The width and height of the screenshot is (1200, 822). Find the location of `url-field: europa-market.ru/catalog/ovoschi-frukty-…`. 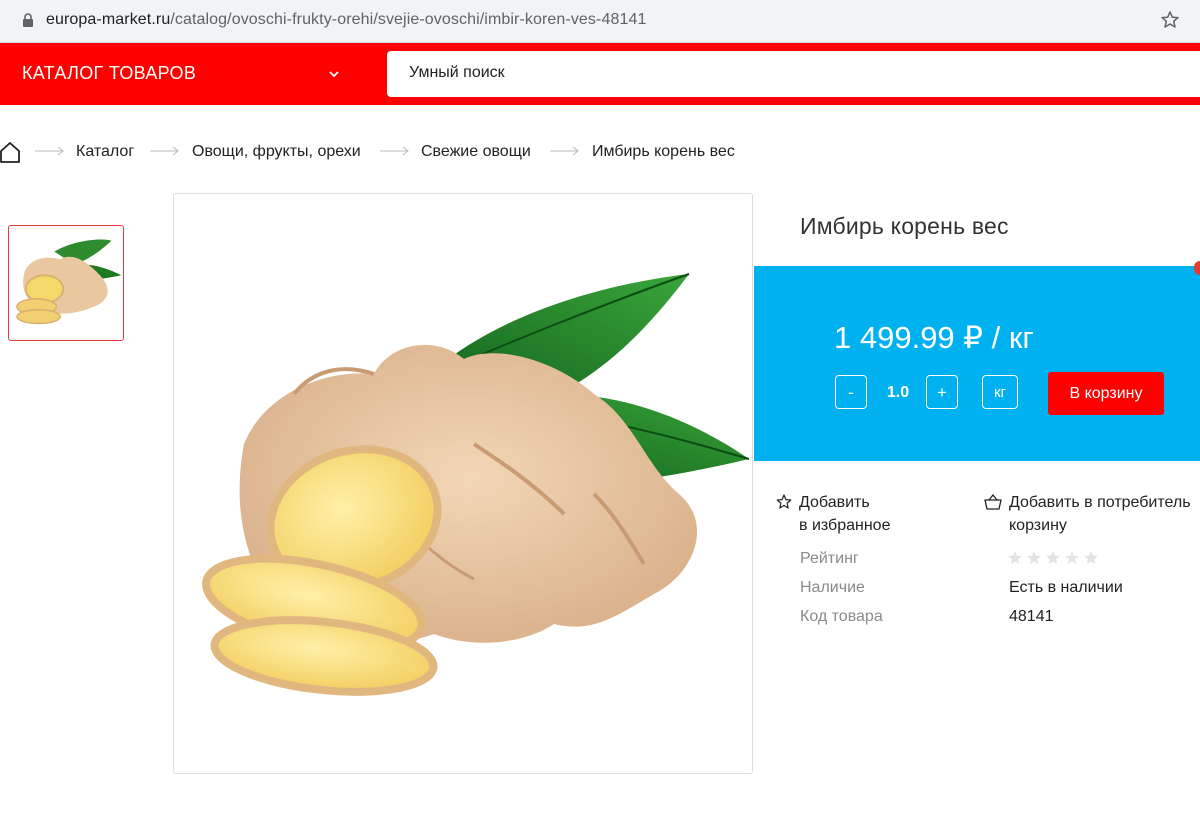

url-field: europa-market.ru/catalog/ovoschi-frukty-… is located at coordinates (346, 20).